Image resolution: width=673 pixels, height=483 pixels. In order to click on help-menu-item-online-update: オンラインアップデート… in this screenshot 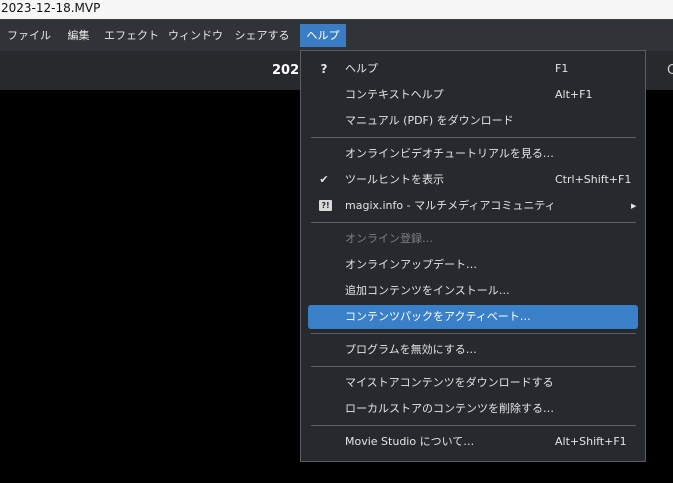, I will do `click(473, 265)`.